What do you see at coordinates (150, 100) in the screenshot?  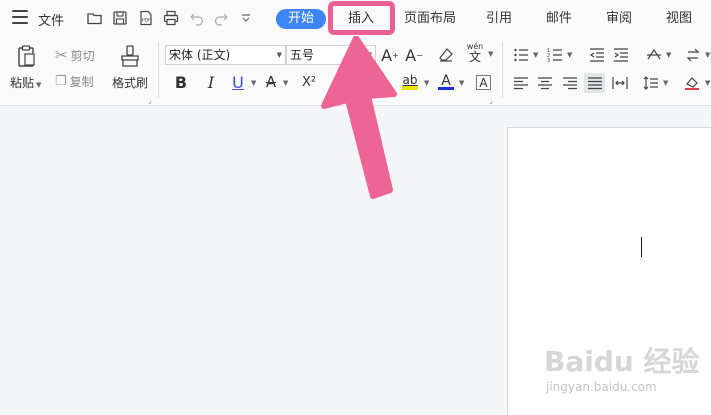 I see `clipboard-group-launcher: ⌟` at bounding box center [150, 100].